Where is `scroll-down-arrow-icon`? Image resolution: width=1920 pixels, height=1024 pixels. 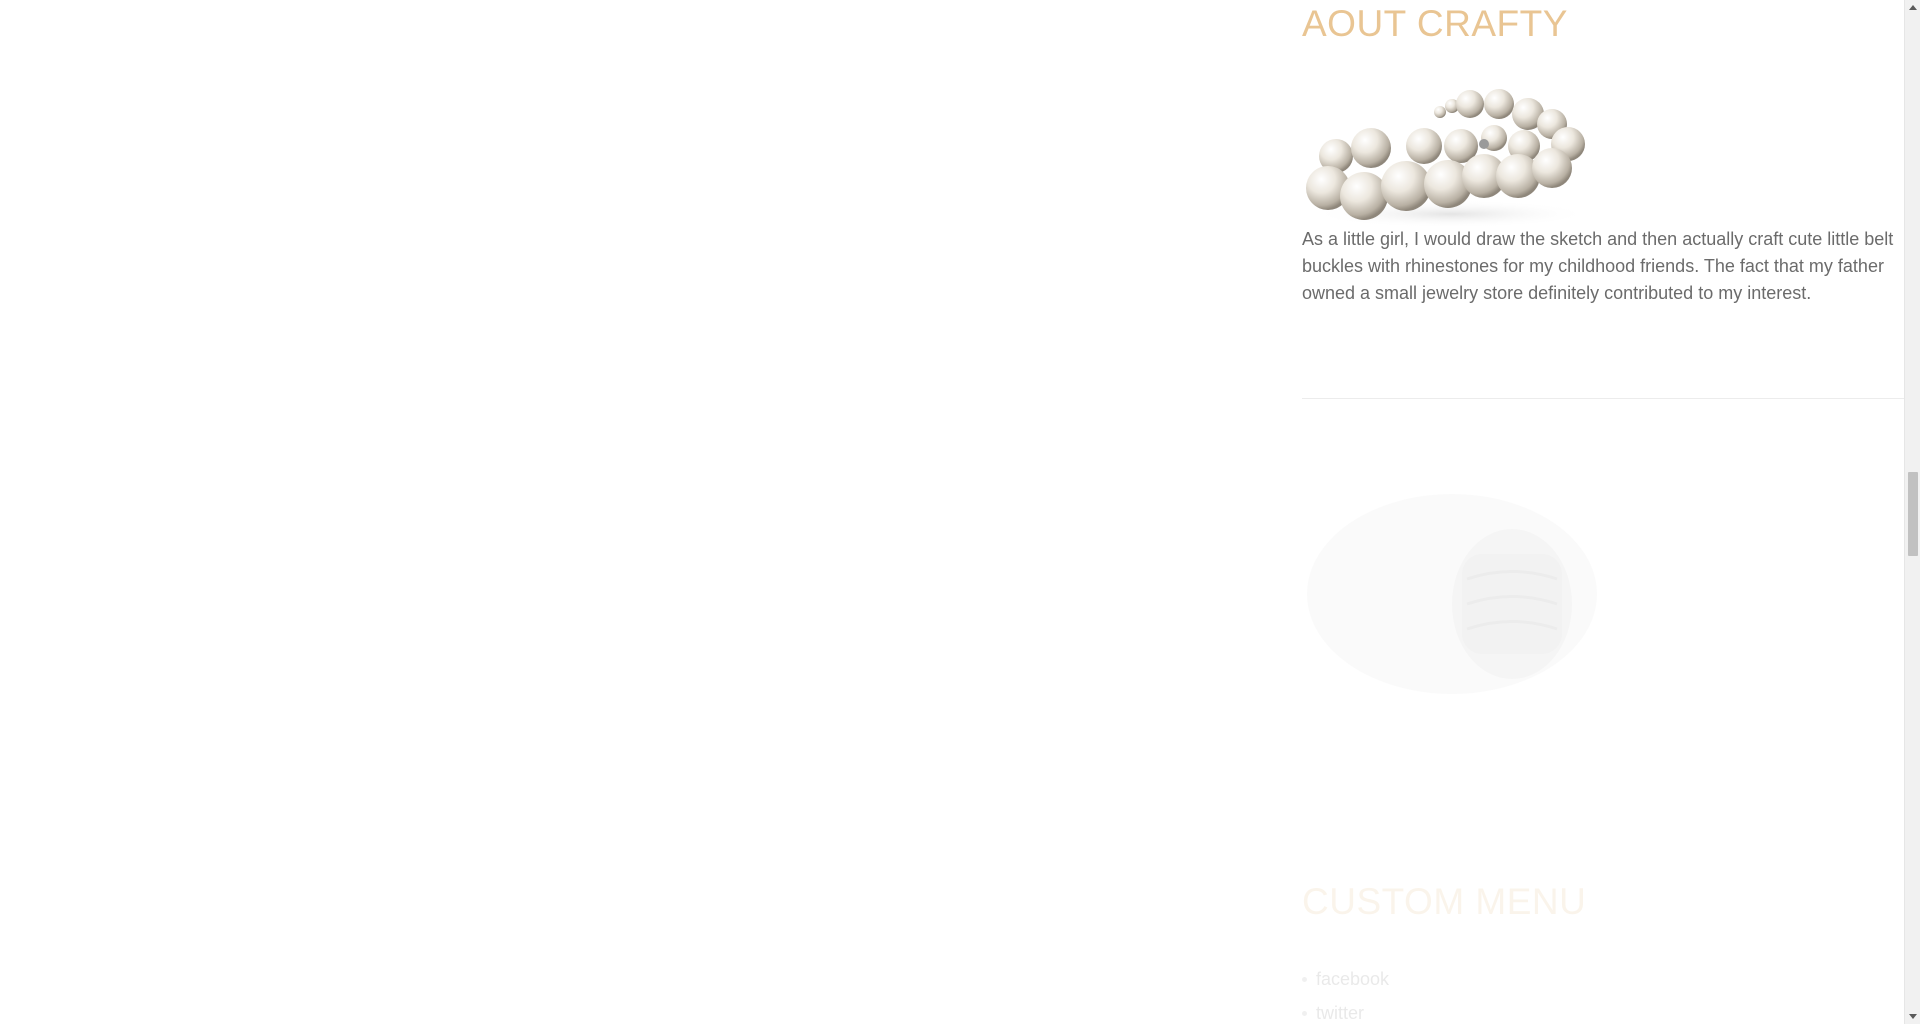
scroll-down-arrow-icon is located at coordinates (1913, 1016).